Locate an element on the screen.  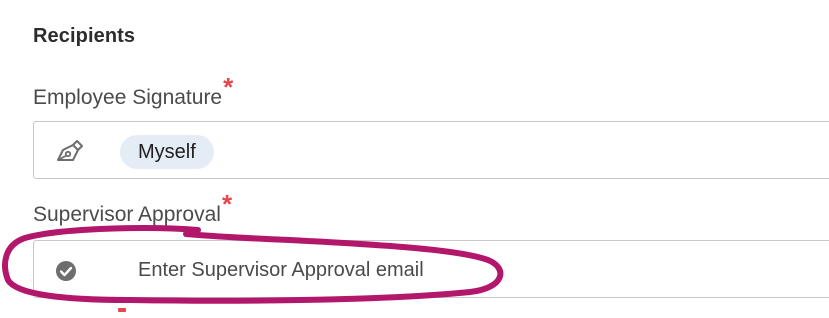
section-title: Recipients is located at coordinates (84, 36).